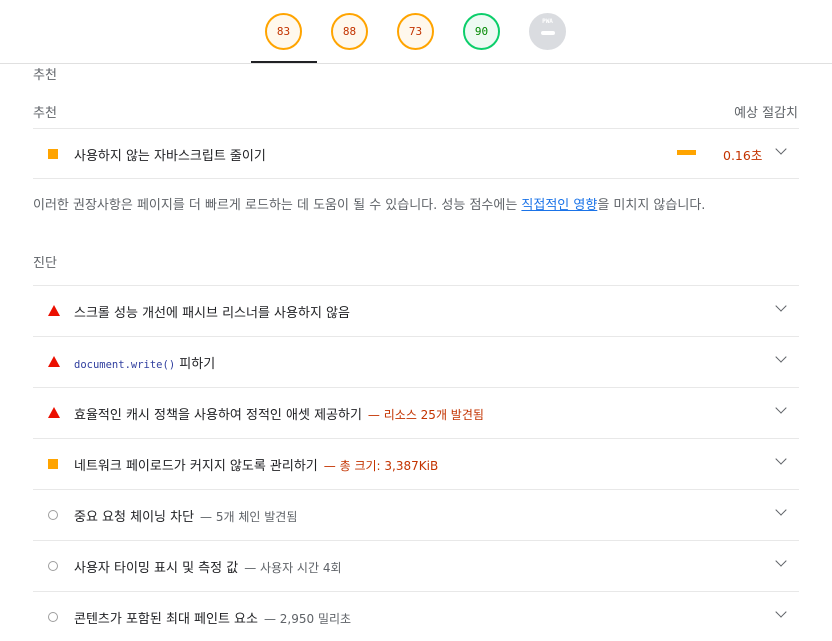 The height and width of the screenshot is (641, 832). I want to click on audit-row-unused-javascript: 사용하지 않는 자바스크립트 줄이기 0.16초, so click(416, 153).